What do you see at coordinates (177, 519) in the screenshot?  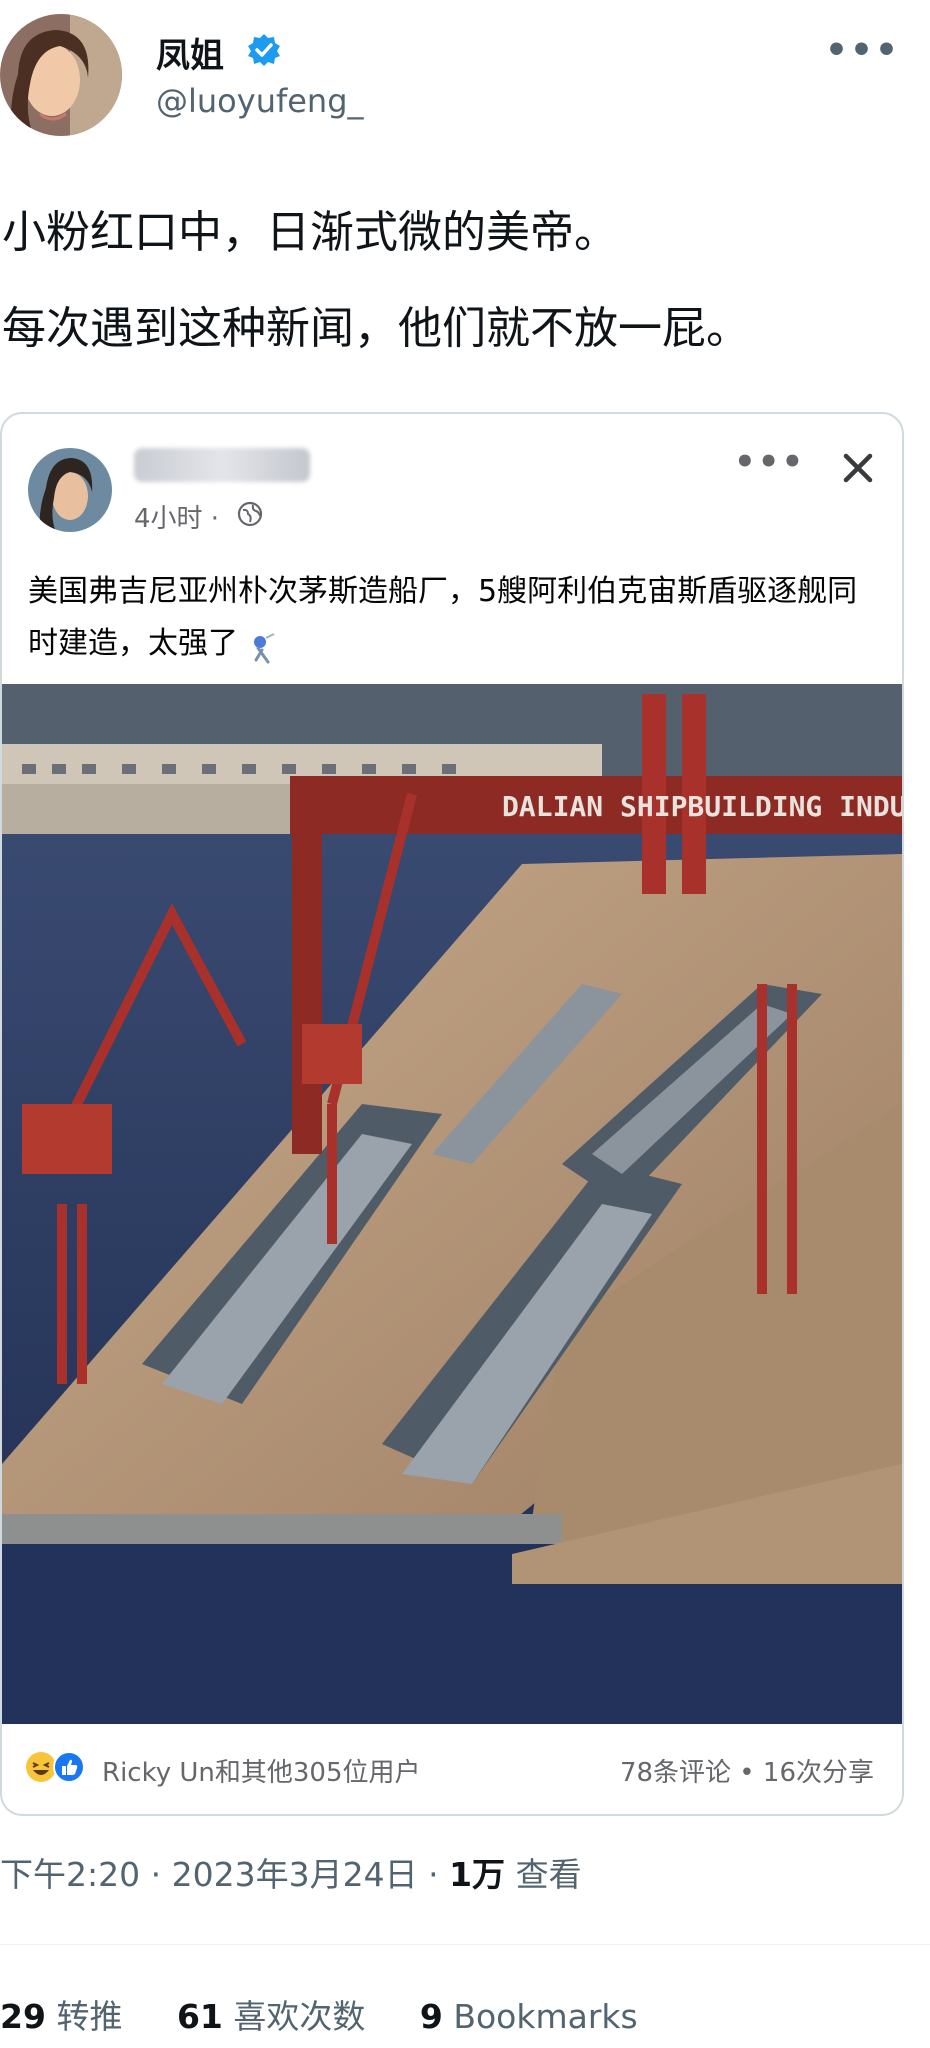 I see `embedded-post-time: 4小时 ·` at bounding box center [177, 519].